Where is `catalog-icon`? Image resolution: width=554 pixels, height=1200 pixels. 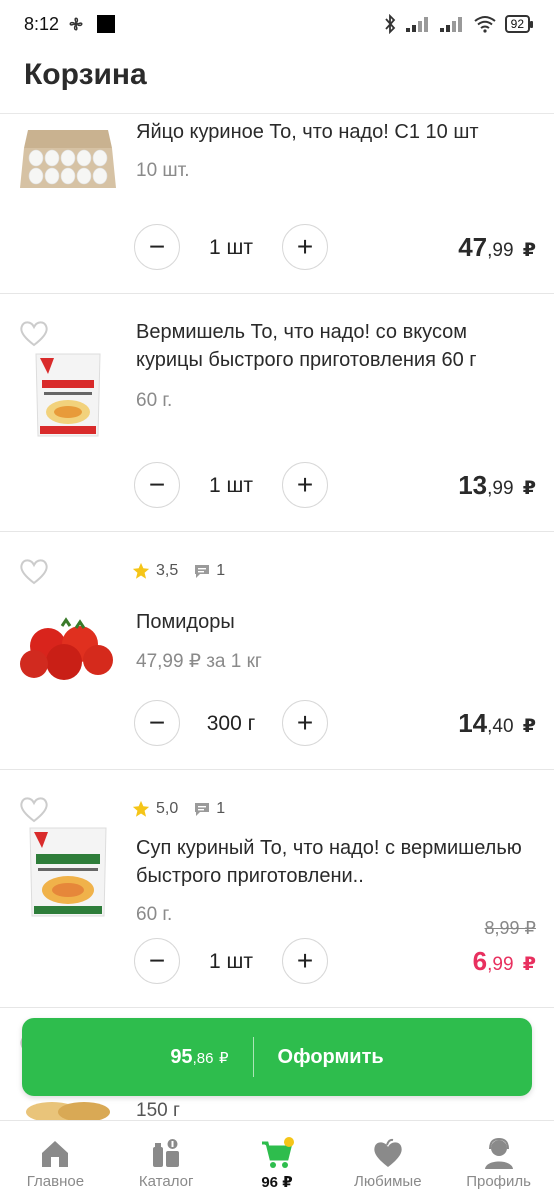 catalog-icon is located at coordinates (166, 1153).